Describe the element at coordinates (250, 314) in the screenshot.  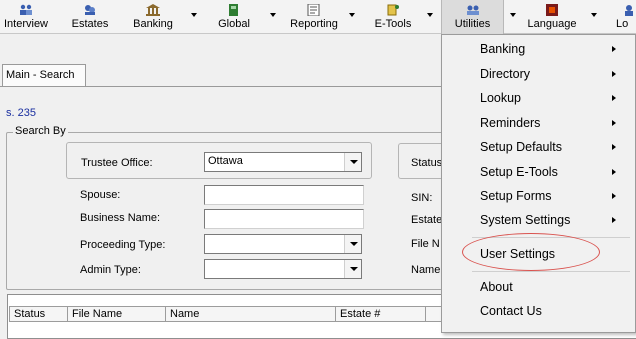
I see `column-header-name: Name` at that location.